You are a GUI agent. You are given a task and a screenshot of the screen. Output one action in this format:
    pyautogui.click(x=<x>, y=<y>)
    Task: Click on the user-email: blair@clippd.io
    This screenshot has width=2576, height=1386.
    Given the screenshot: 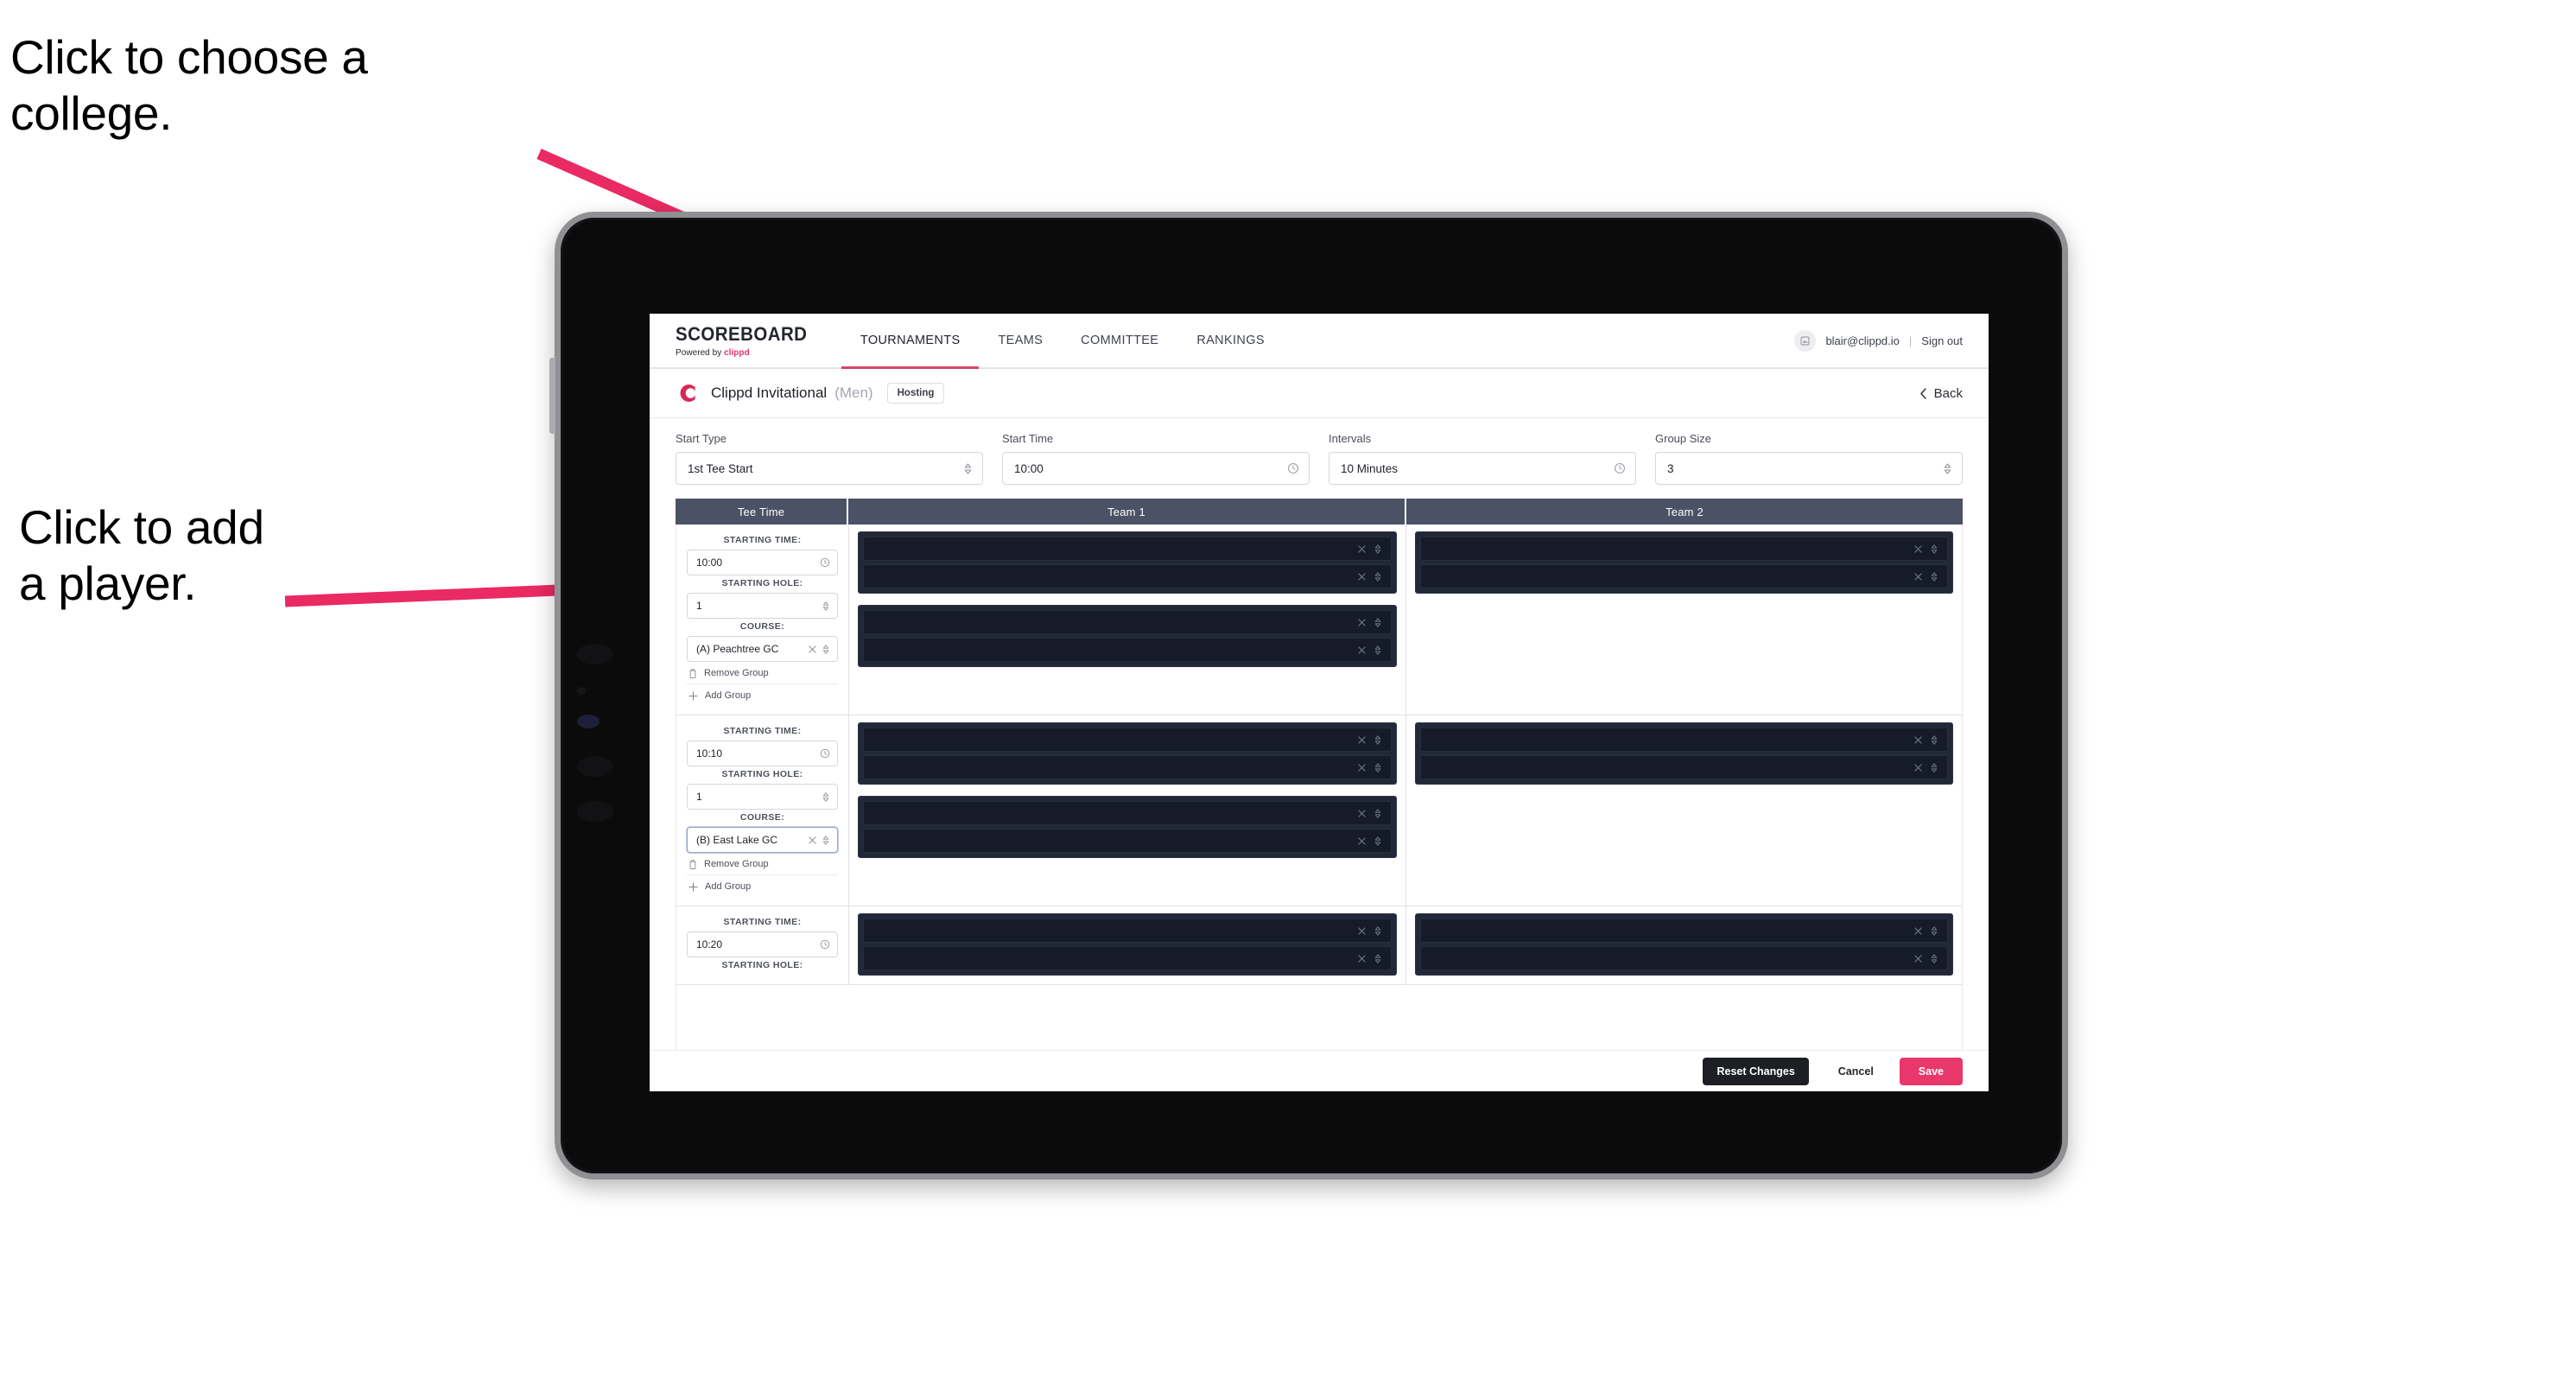 What is the action you would take?
    pyautogui.click(x=1863, y=340)
    